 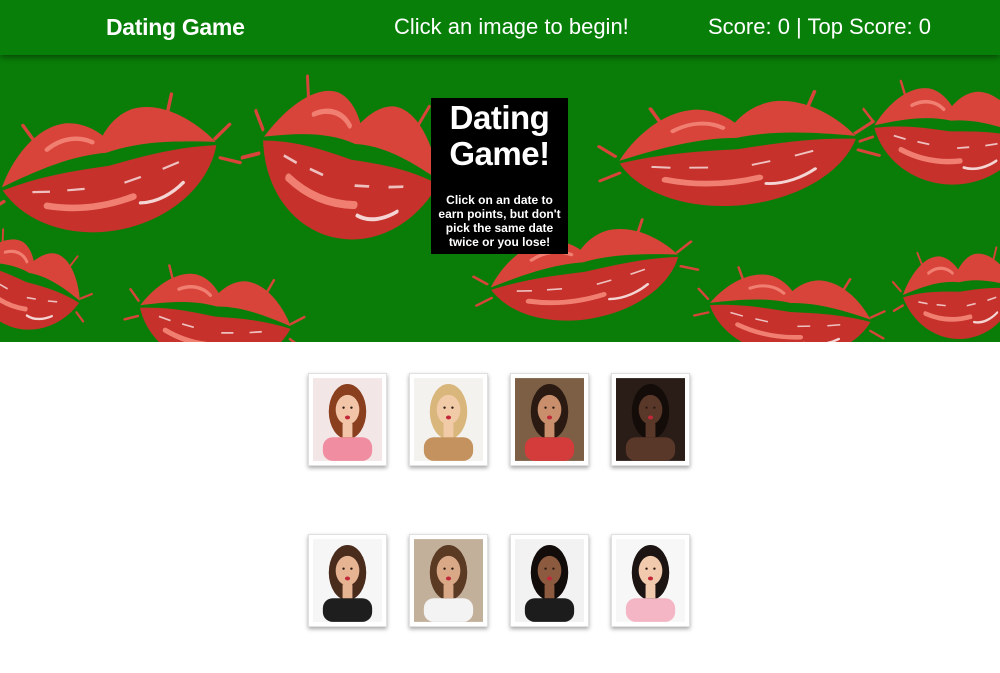 What do you see at coordinates (499, 117) in the screenshot?
I see `game-title-line1: Dating` at bounding box center [499, 117].